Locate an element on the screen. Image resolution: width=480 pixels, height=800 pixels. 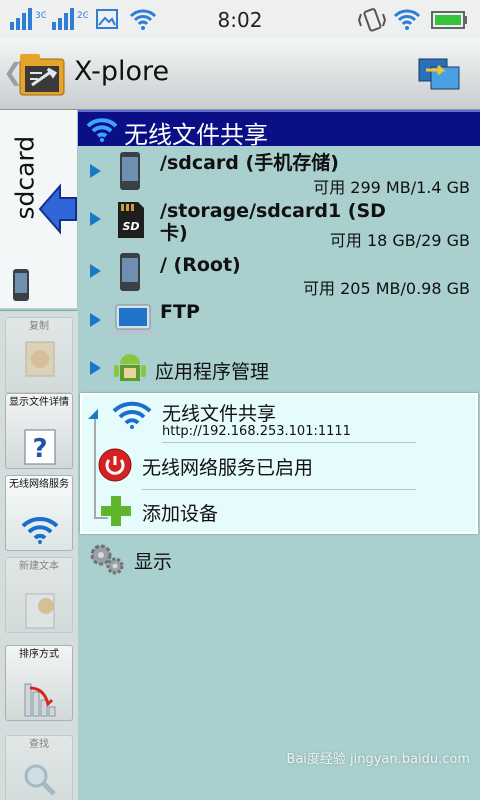
collapse-arrow-icon is located at coordinates (94, 414).